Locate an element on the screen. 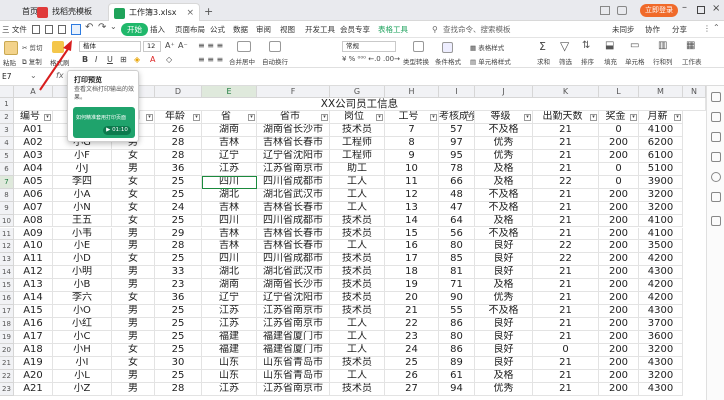 This screenshot has height=400, width=724. column-header-d: D is located at coordinates (178, 92).